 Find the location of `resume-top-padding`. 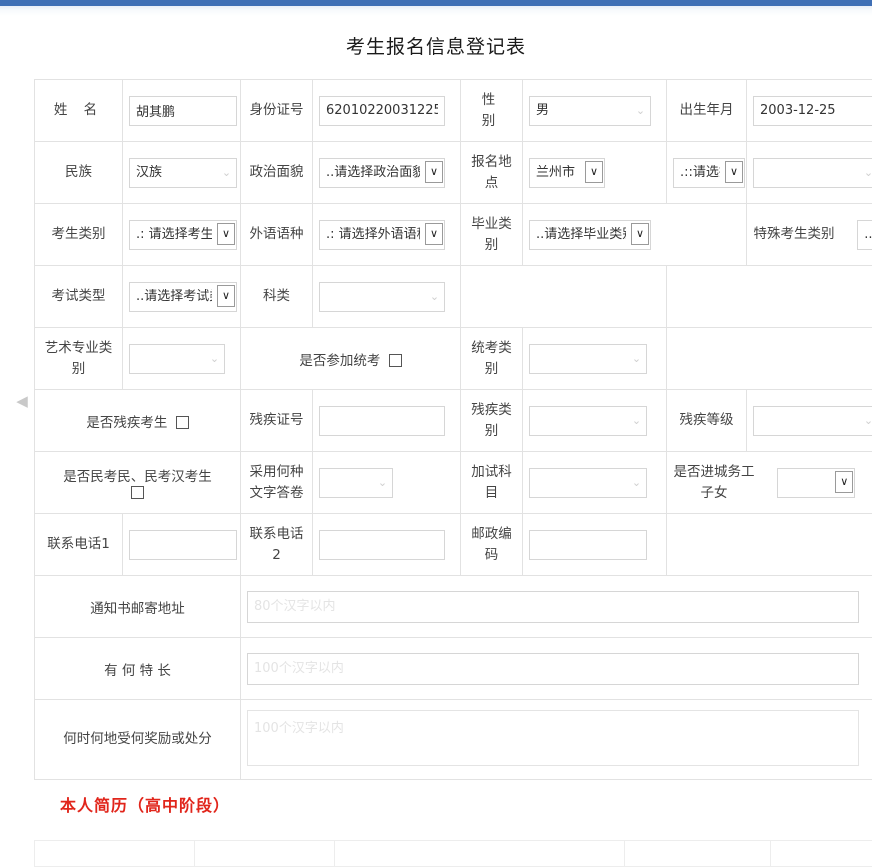

resume-top-padding is located at coordinates (453, 832).